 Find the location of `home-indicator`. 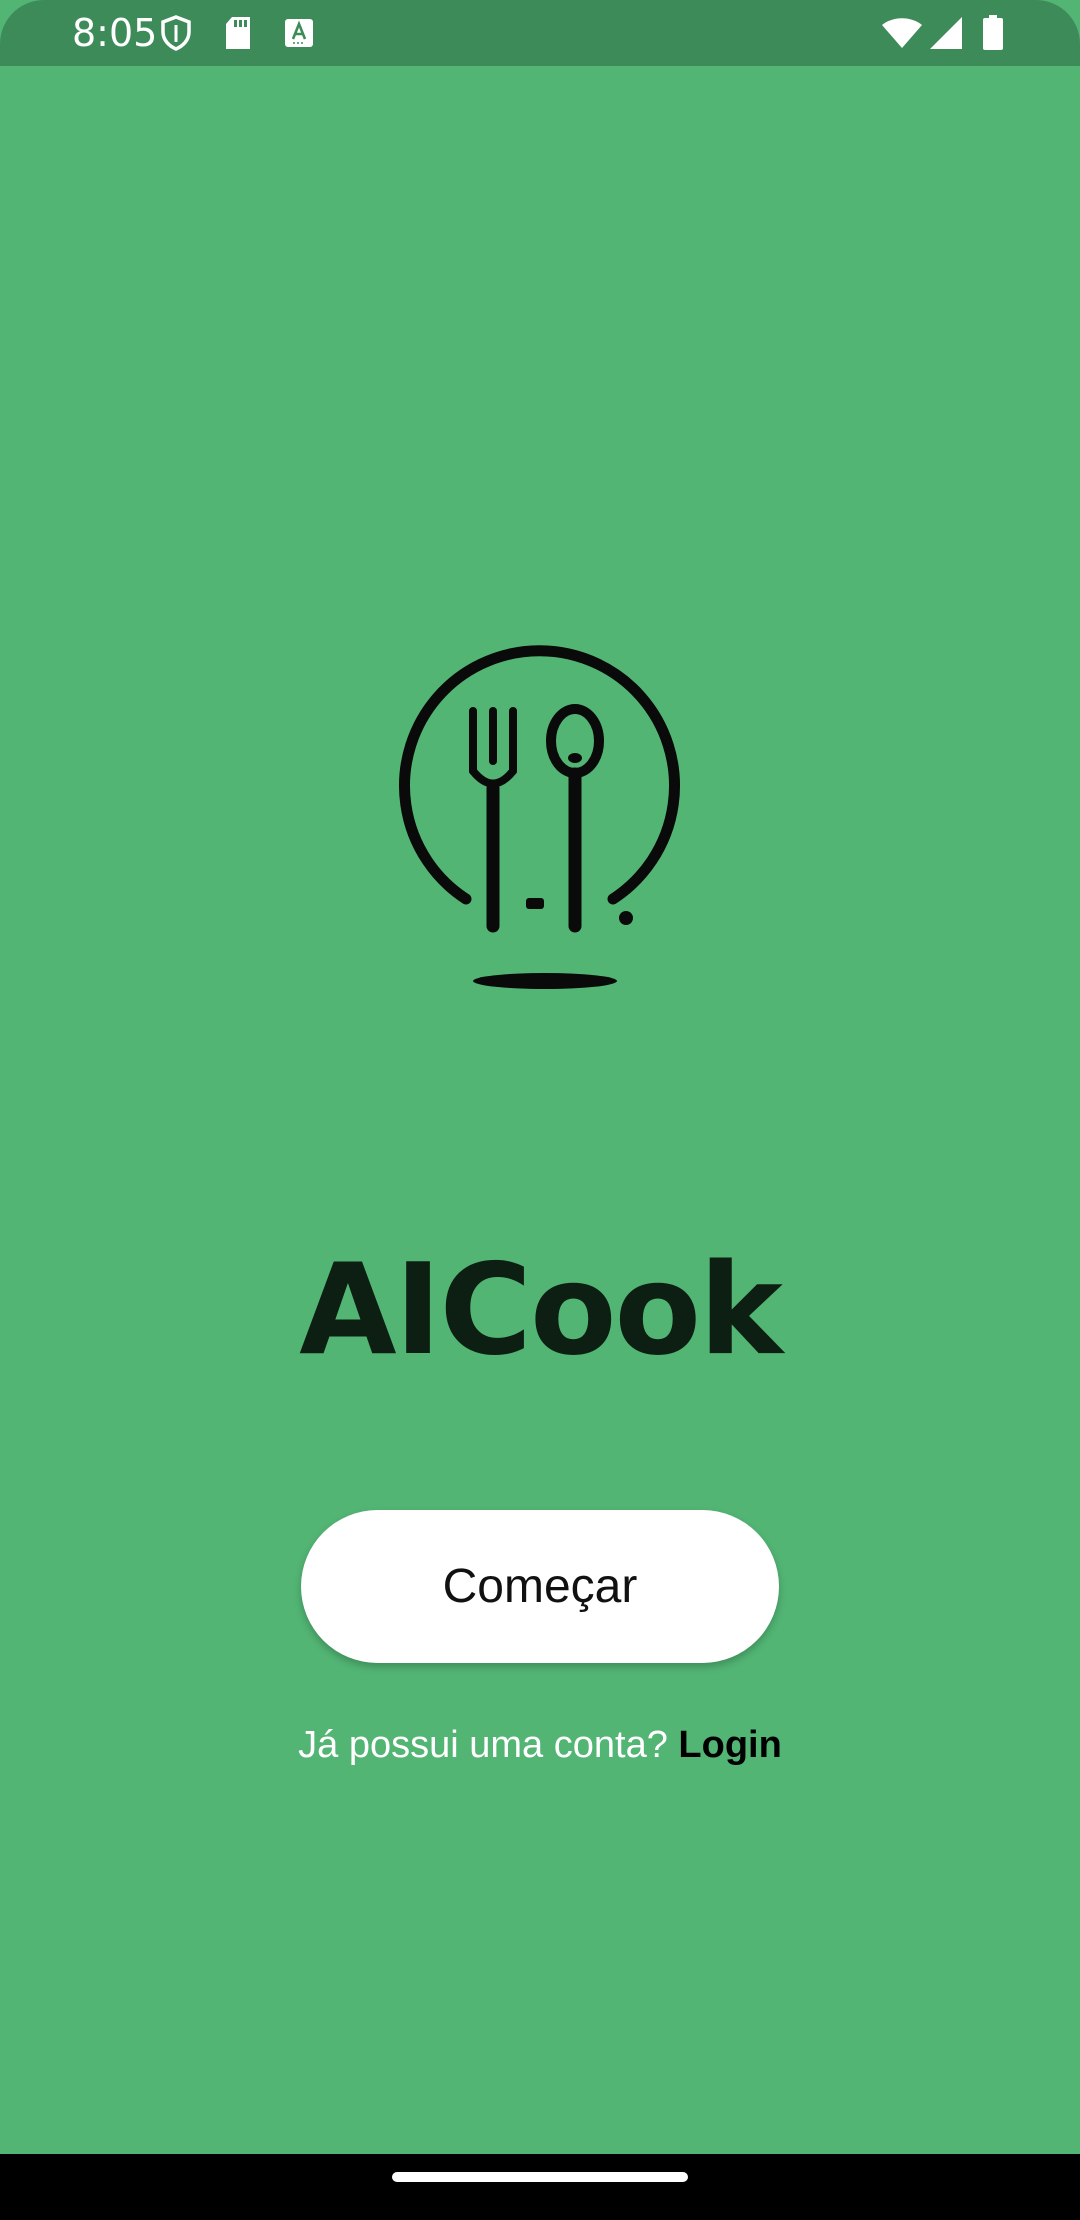

home-indicator is located at coordinates (540, 2177).